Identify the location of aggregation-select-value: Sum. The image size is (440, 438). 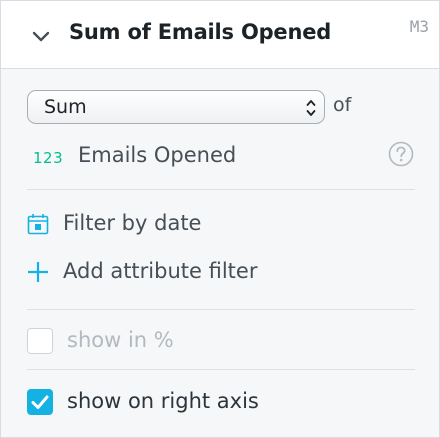
(65, 107).